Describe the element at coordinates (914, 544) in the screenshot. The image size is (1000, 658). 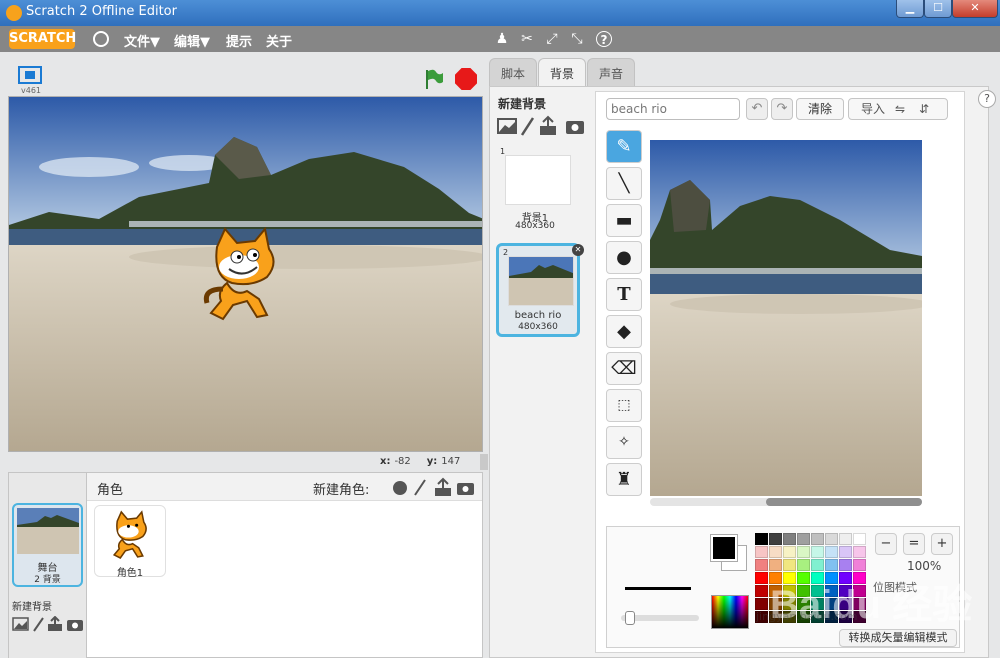
I see `zoom-reset-icon: =` at that location.